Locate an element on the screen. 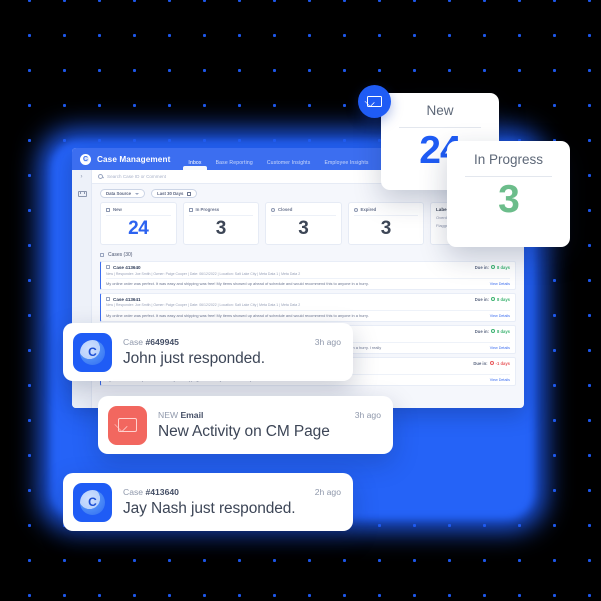 Image resolution: width=601 pixels, height=601 pixels. notification-kicker-id: #649945 is located at coordinates (162, 341).